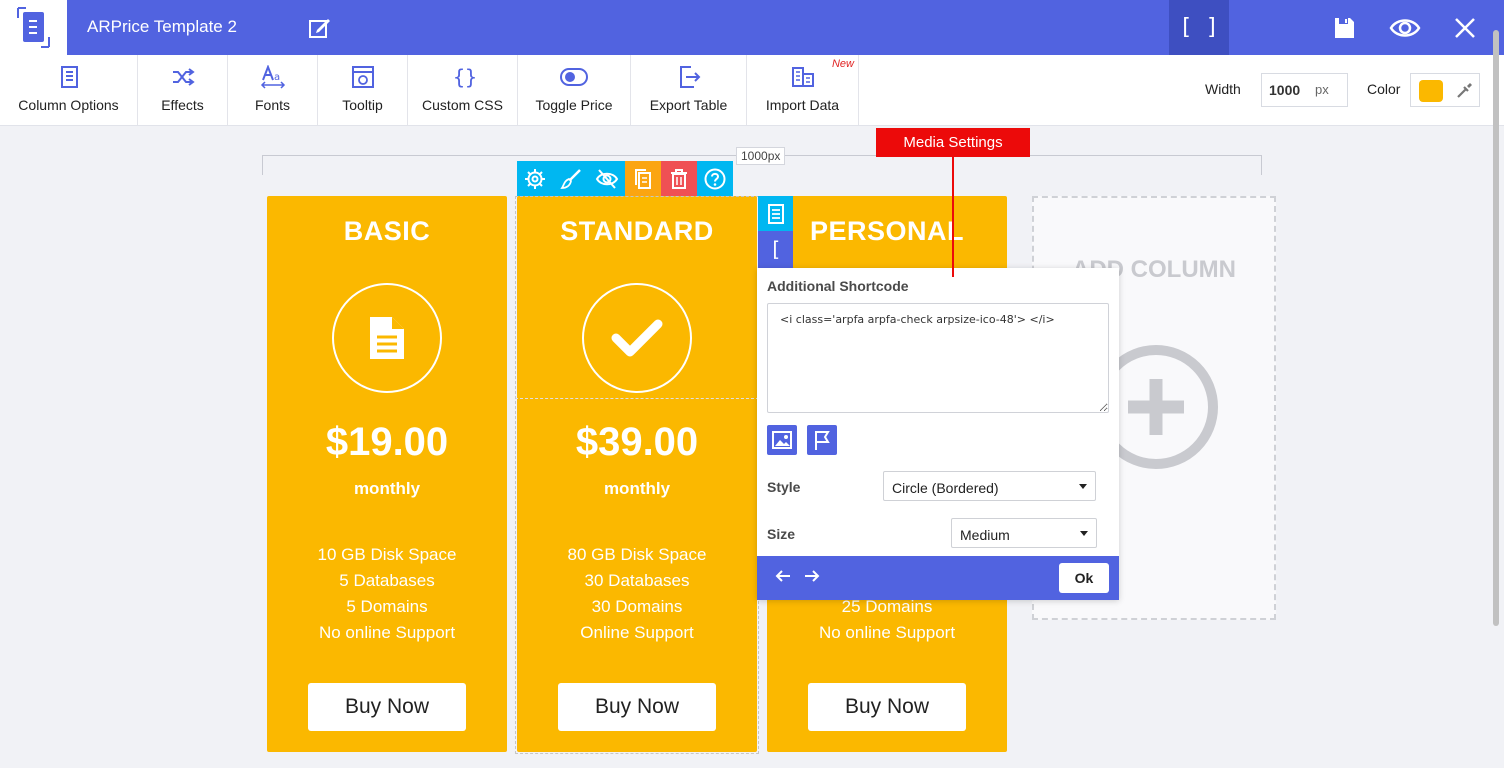 The height and width of the screenshot is (768, 1504). Describe the element at coordinates (1384, 89) in the screenshot. I see `color-label: Color` at that location.